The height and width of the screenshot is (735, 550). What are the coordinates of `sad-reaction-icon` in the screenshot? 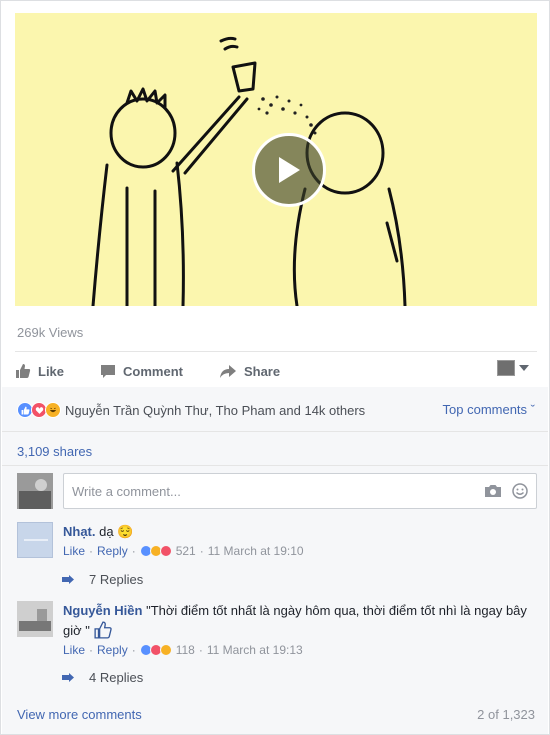 It's located at (165, 650).